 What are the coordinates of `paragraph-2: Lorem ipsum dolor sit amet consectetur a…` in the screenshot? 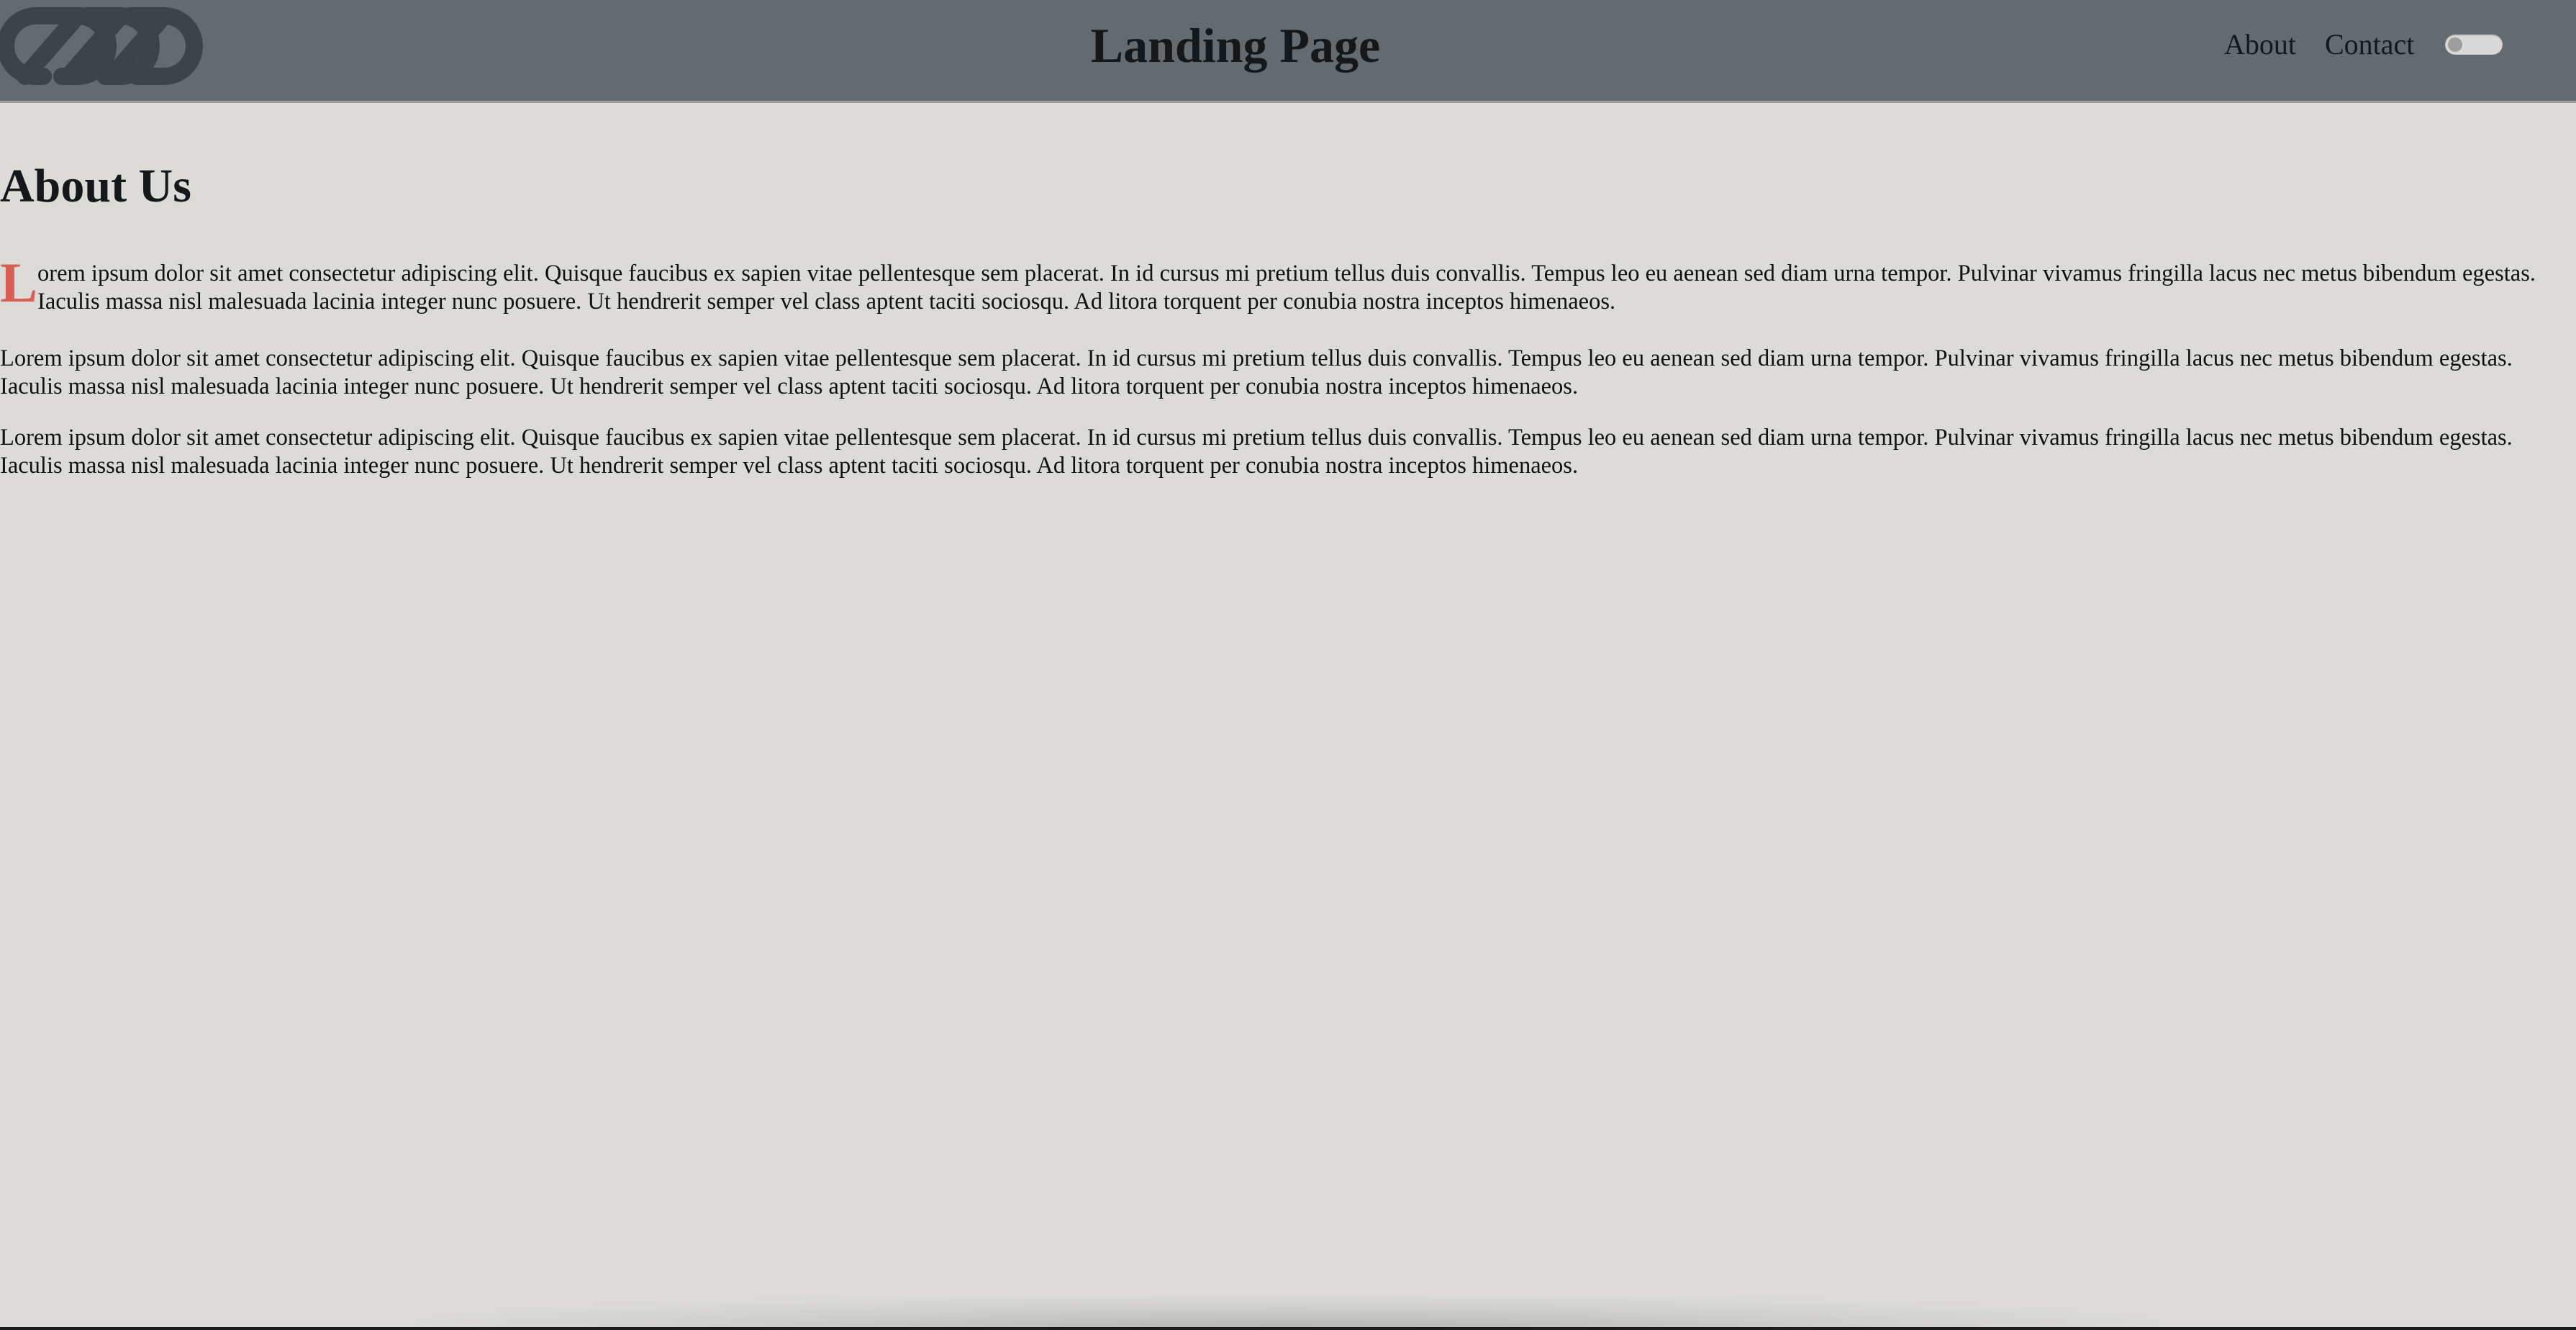 It's located at (1256, 372).